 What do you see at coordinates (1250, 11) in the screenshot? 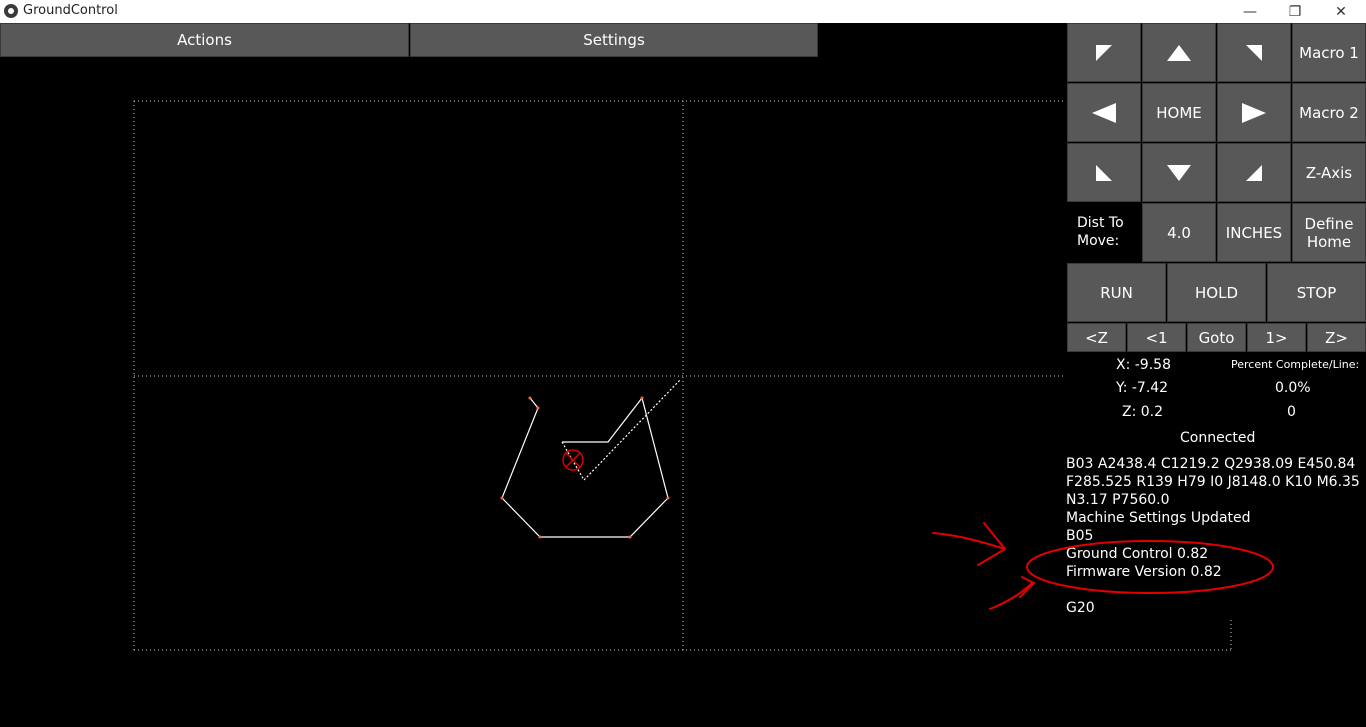
I see `minimize-button: —` at bounding box center [1250, 11].